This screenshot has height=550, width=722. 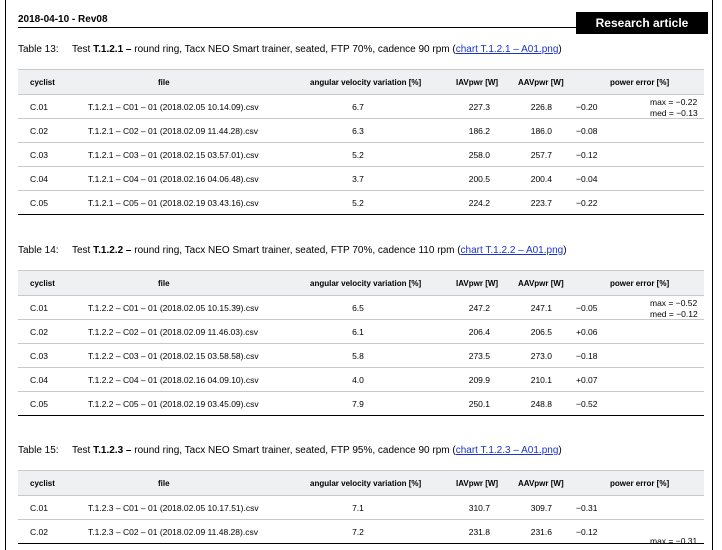 What do you see at coordinates (358, 355) in the screenshot?
I see `cell-angular: 5.8` at bounding box center [358, 355].